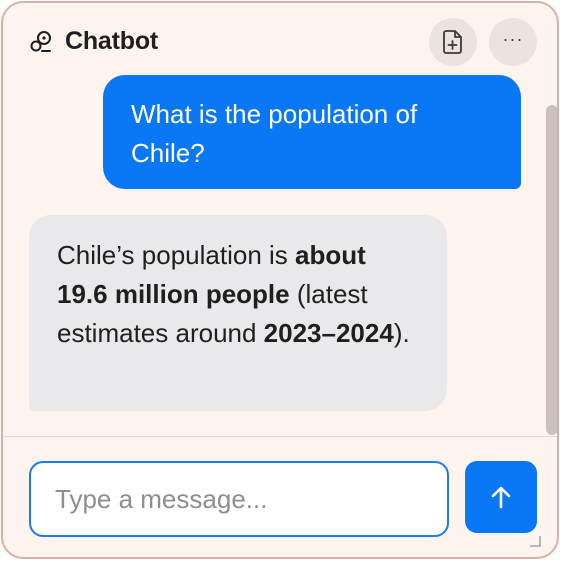 The image size is (564, 564). I want to click on more-options-button: ···, so click(513, 42).